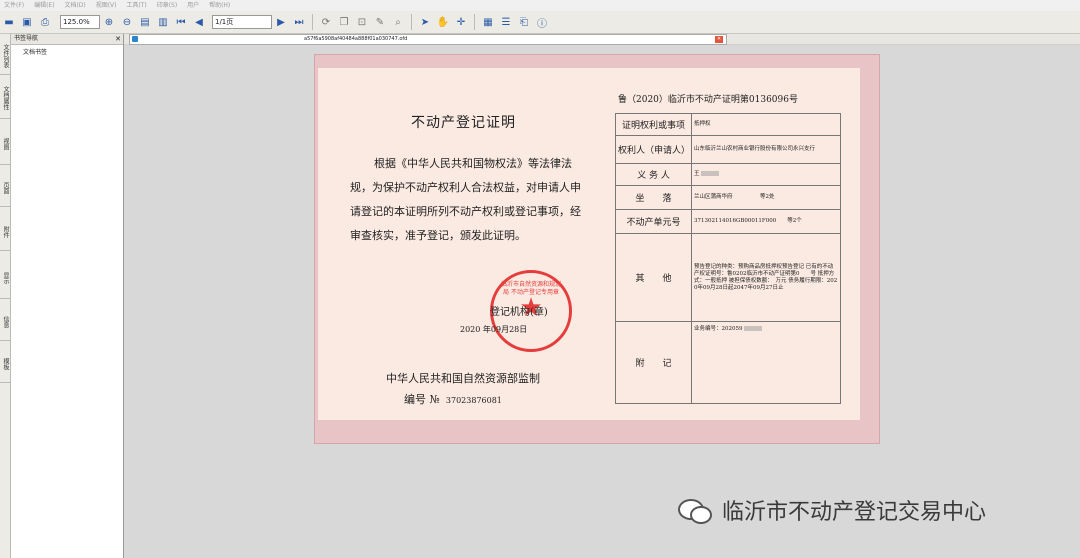 The height and width of the screenshot is (558, 1080). I want to click on bookmark-item: 文档书签, so click(67, 51).